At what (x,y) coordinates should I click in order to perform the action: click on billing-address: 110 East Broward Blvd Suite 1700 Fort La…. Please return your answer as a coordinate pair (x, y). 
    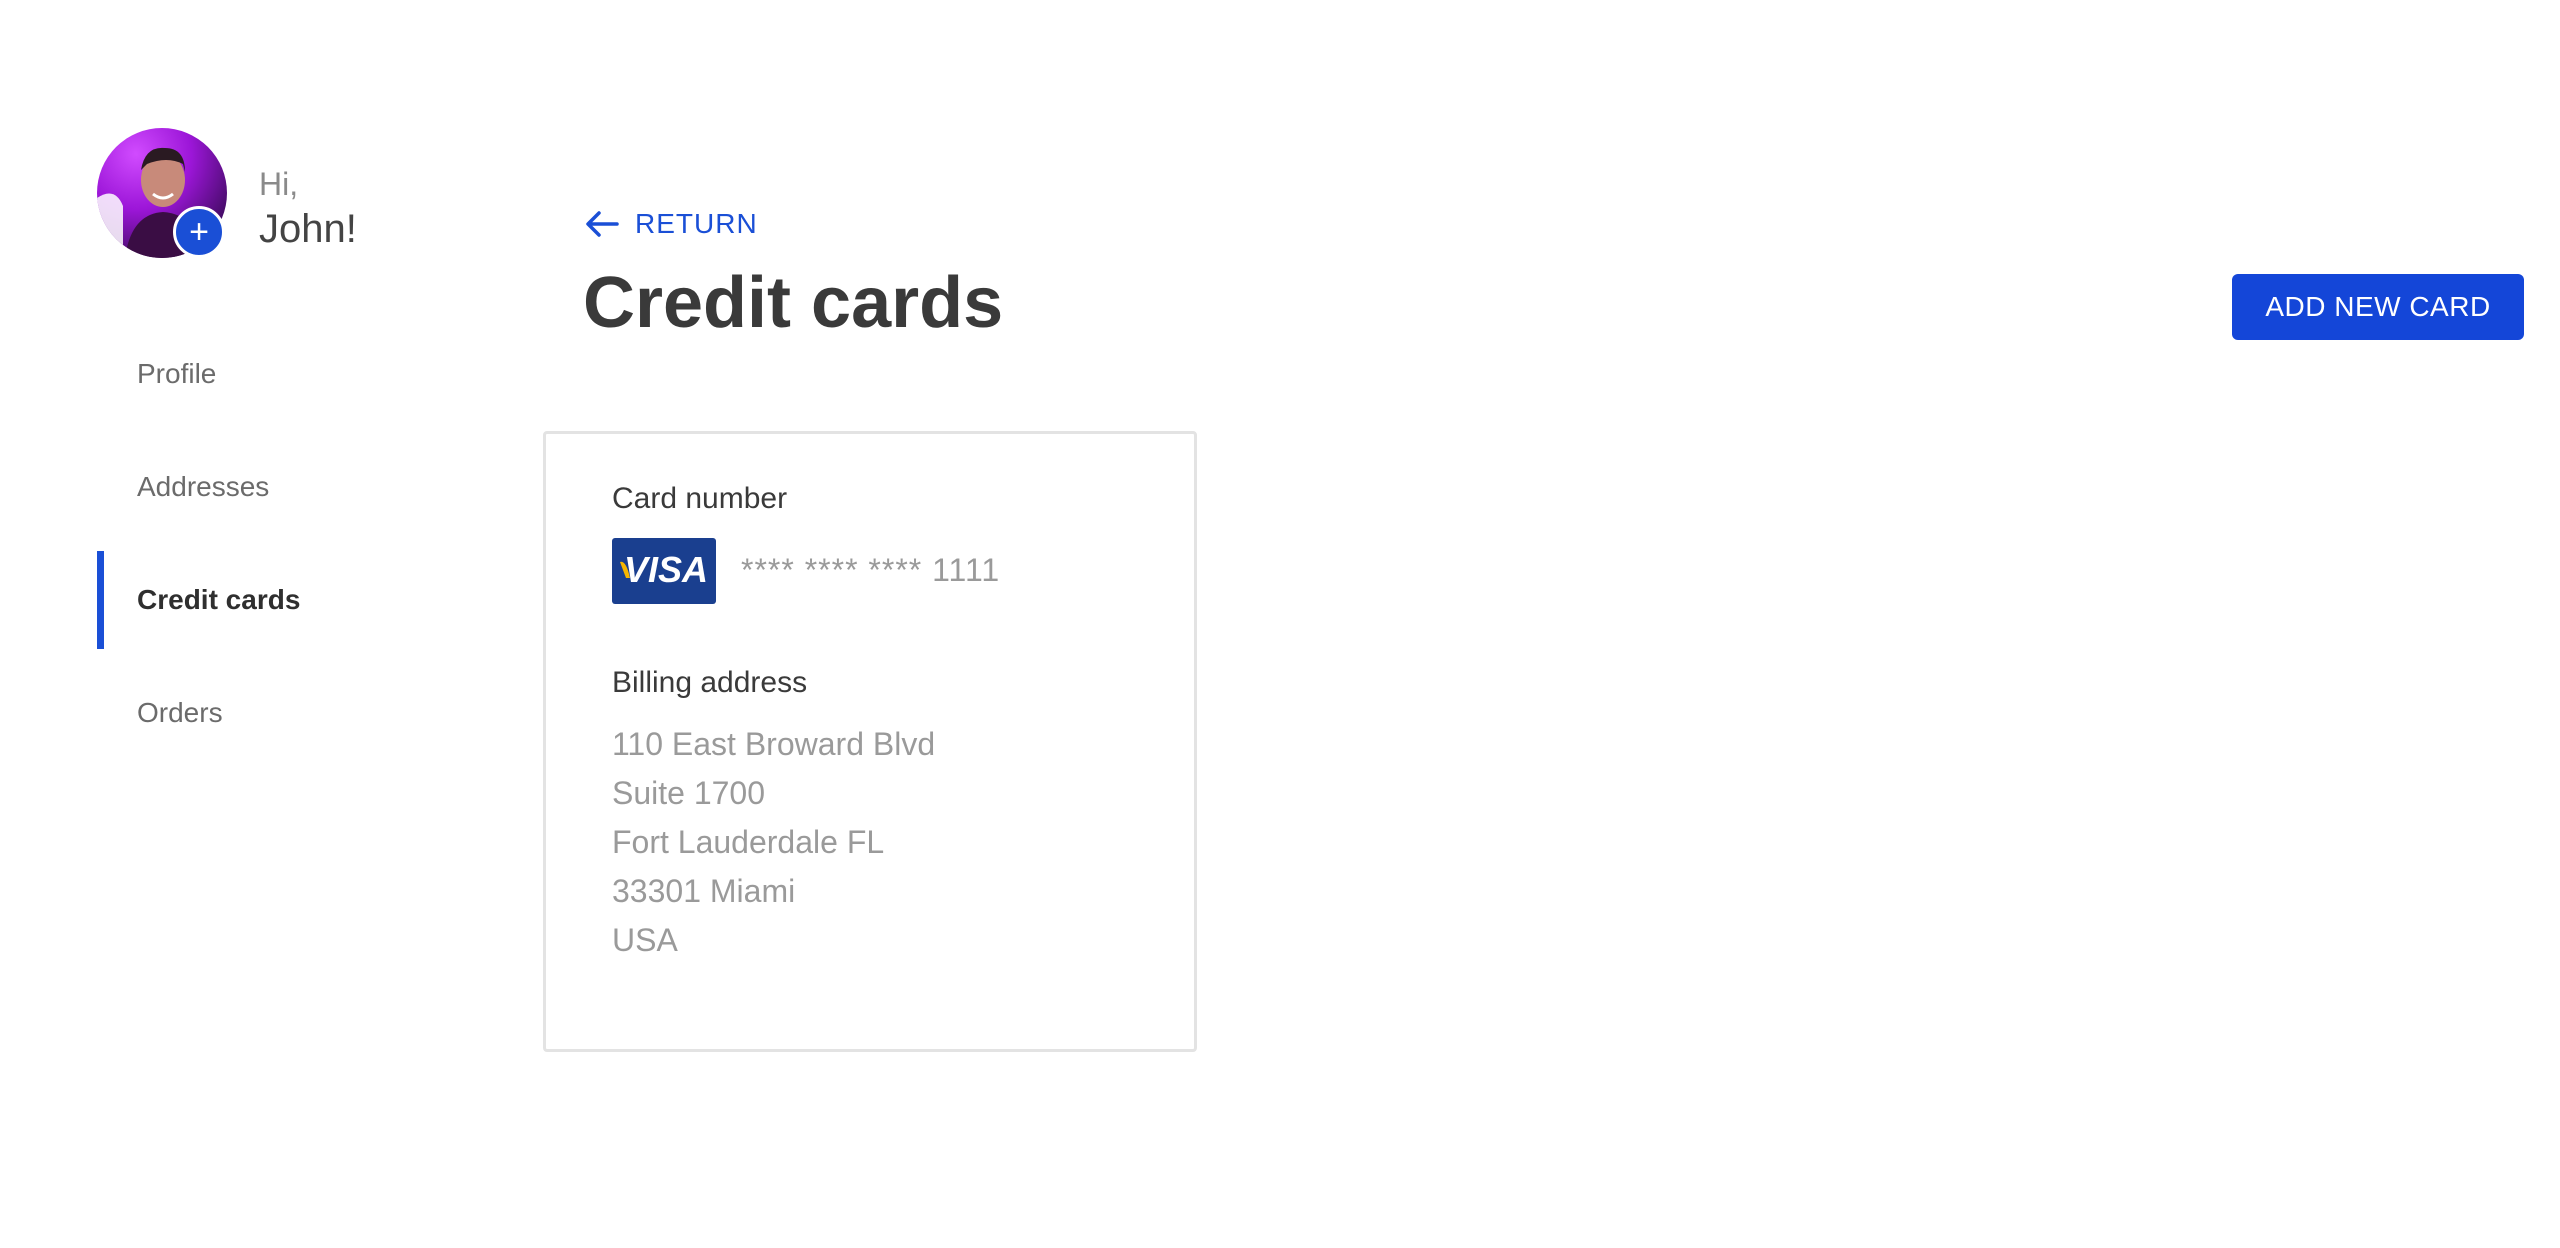
    Looking at the image, I should click on (773, 842).